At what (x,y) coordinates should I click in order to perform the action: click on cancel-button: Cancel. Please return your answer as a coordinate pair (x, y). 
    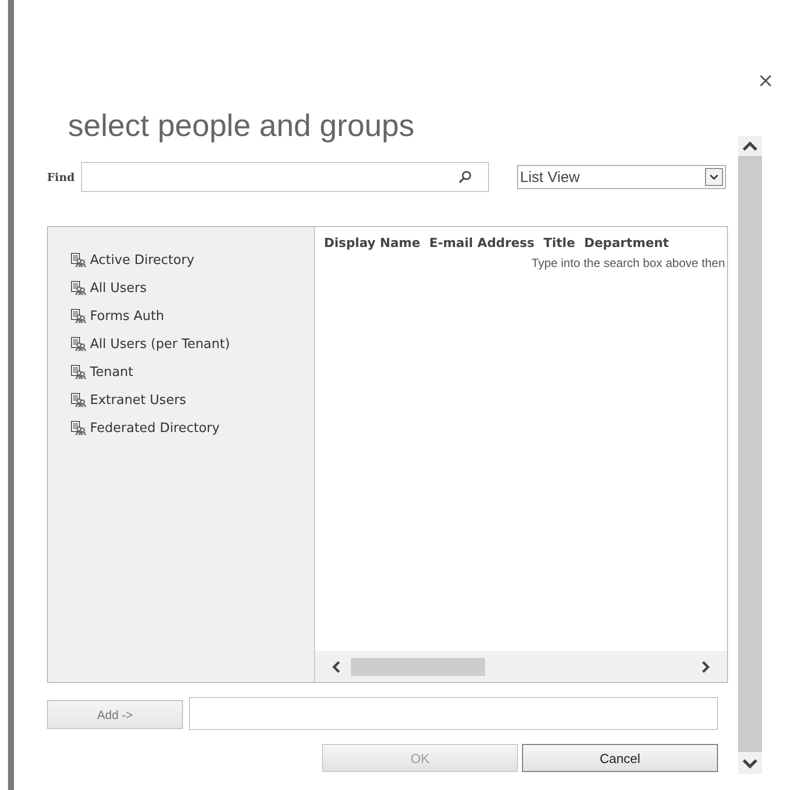
    Looking at the image, I should click on (620, 758).